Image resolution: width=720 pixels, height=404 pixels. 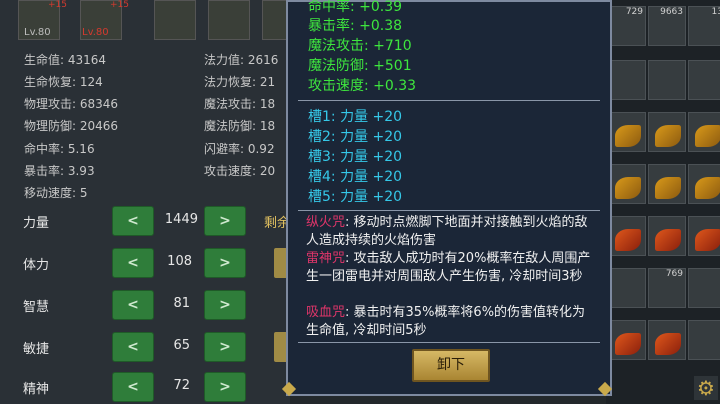 What do you see at coordinates (36, 349) in the screenshot?
I see `attribute-label-agility: 敏捷` at bounding box center [36, 349].